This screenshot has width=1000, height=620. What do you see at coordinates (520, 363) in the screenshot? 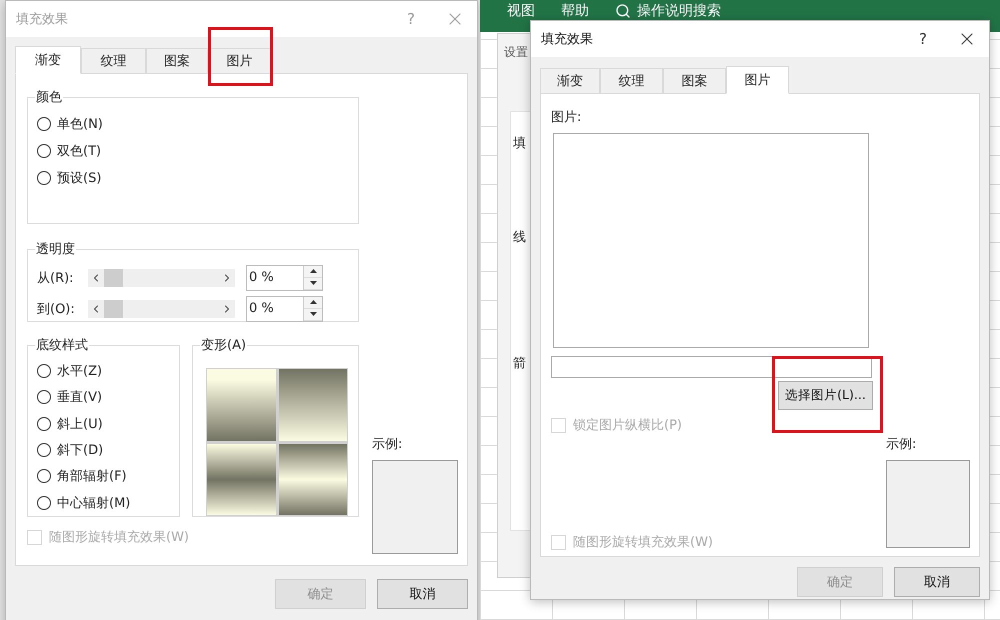
I see `section-label: 箭` at bounding box center [520, 363].